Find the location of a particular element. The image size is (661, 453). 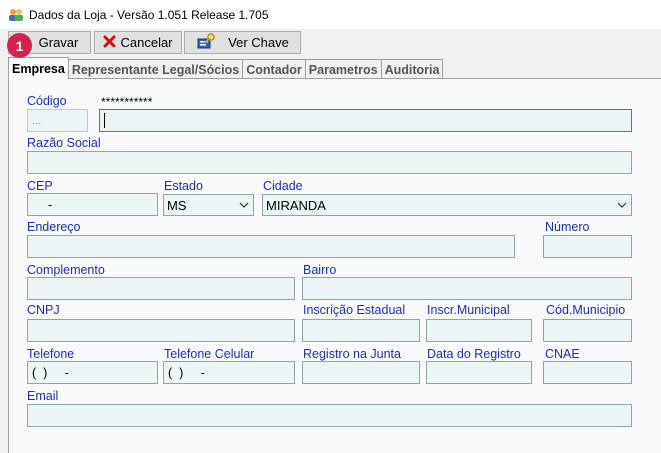

cod-municipio-input is located at coordinates (587, 330).